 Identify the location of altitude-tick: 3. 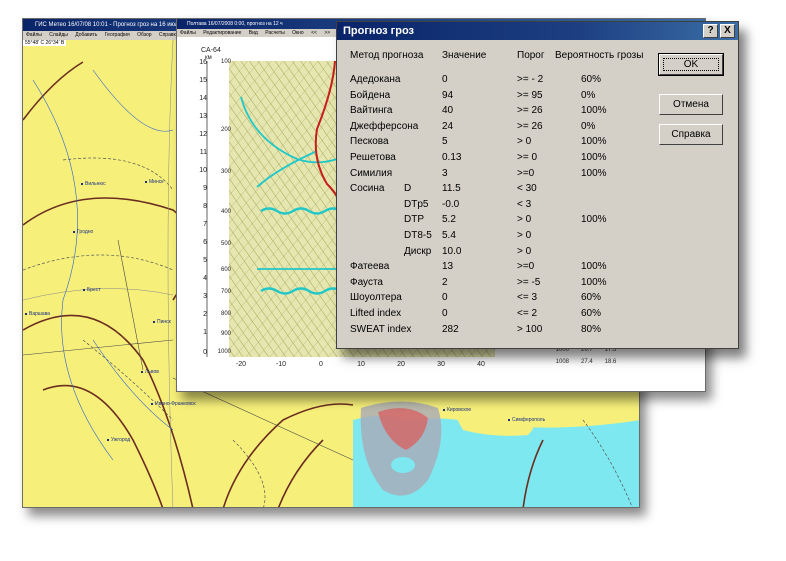
(205, 296).